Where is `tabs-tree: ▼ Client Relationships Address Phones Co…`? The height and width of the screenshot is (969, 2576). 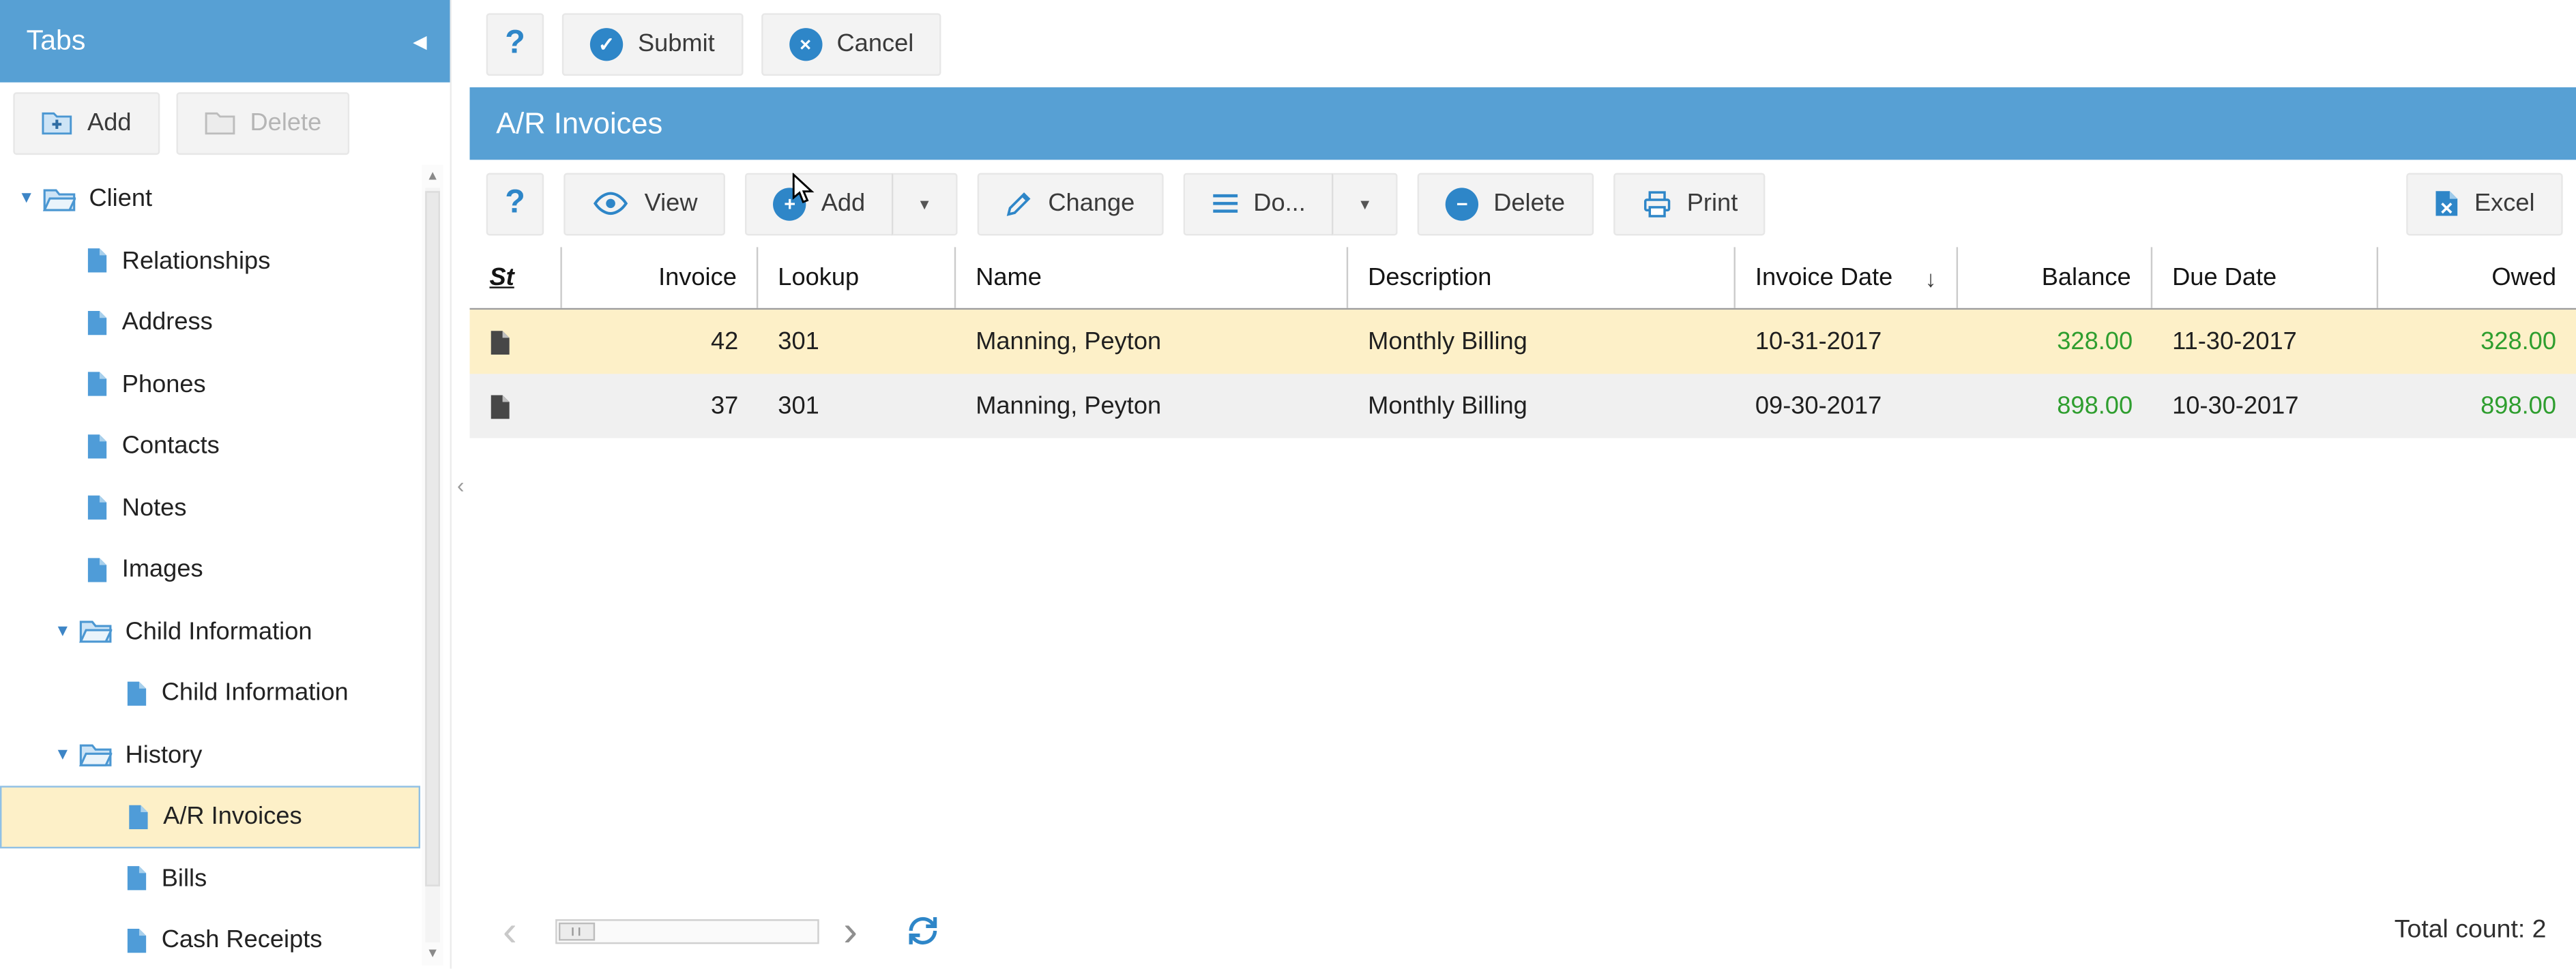
tabs-tree: ▼ Client Relationships Address Phones Co… is located at coordinates (225, 566).